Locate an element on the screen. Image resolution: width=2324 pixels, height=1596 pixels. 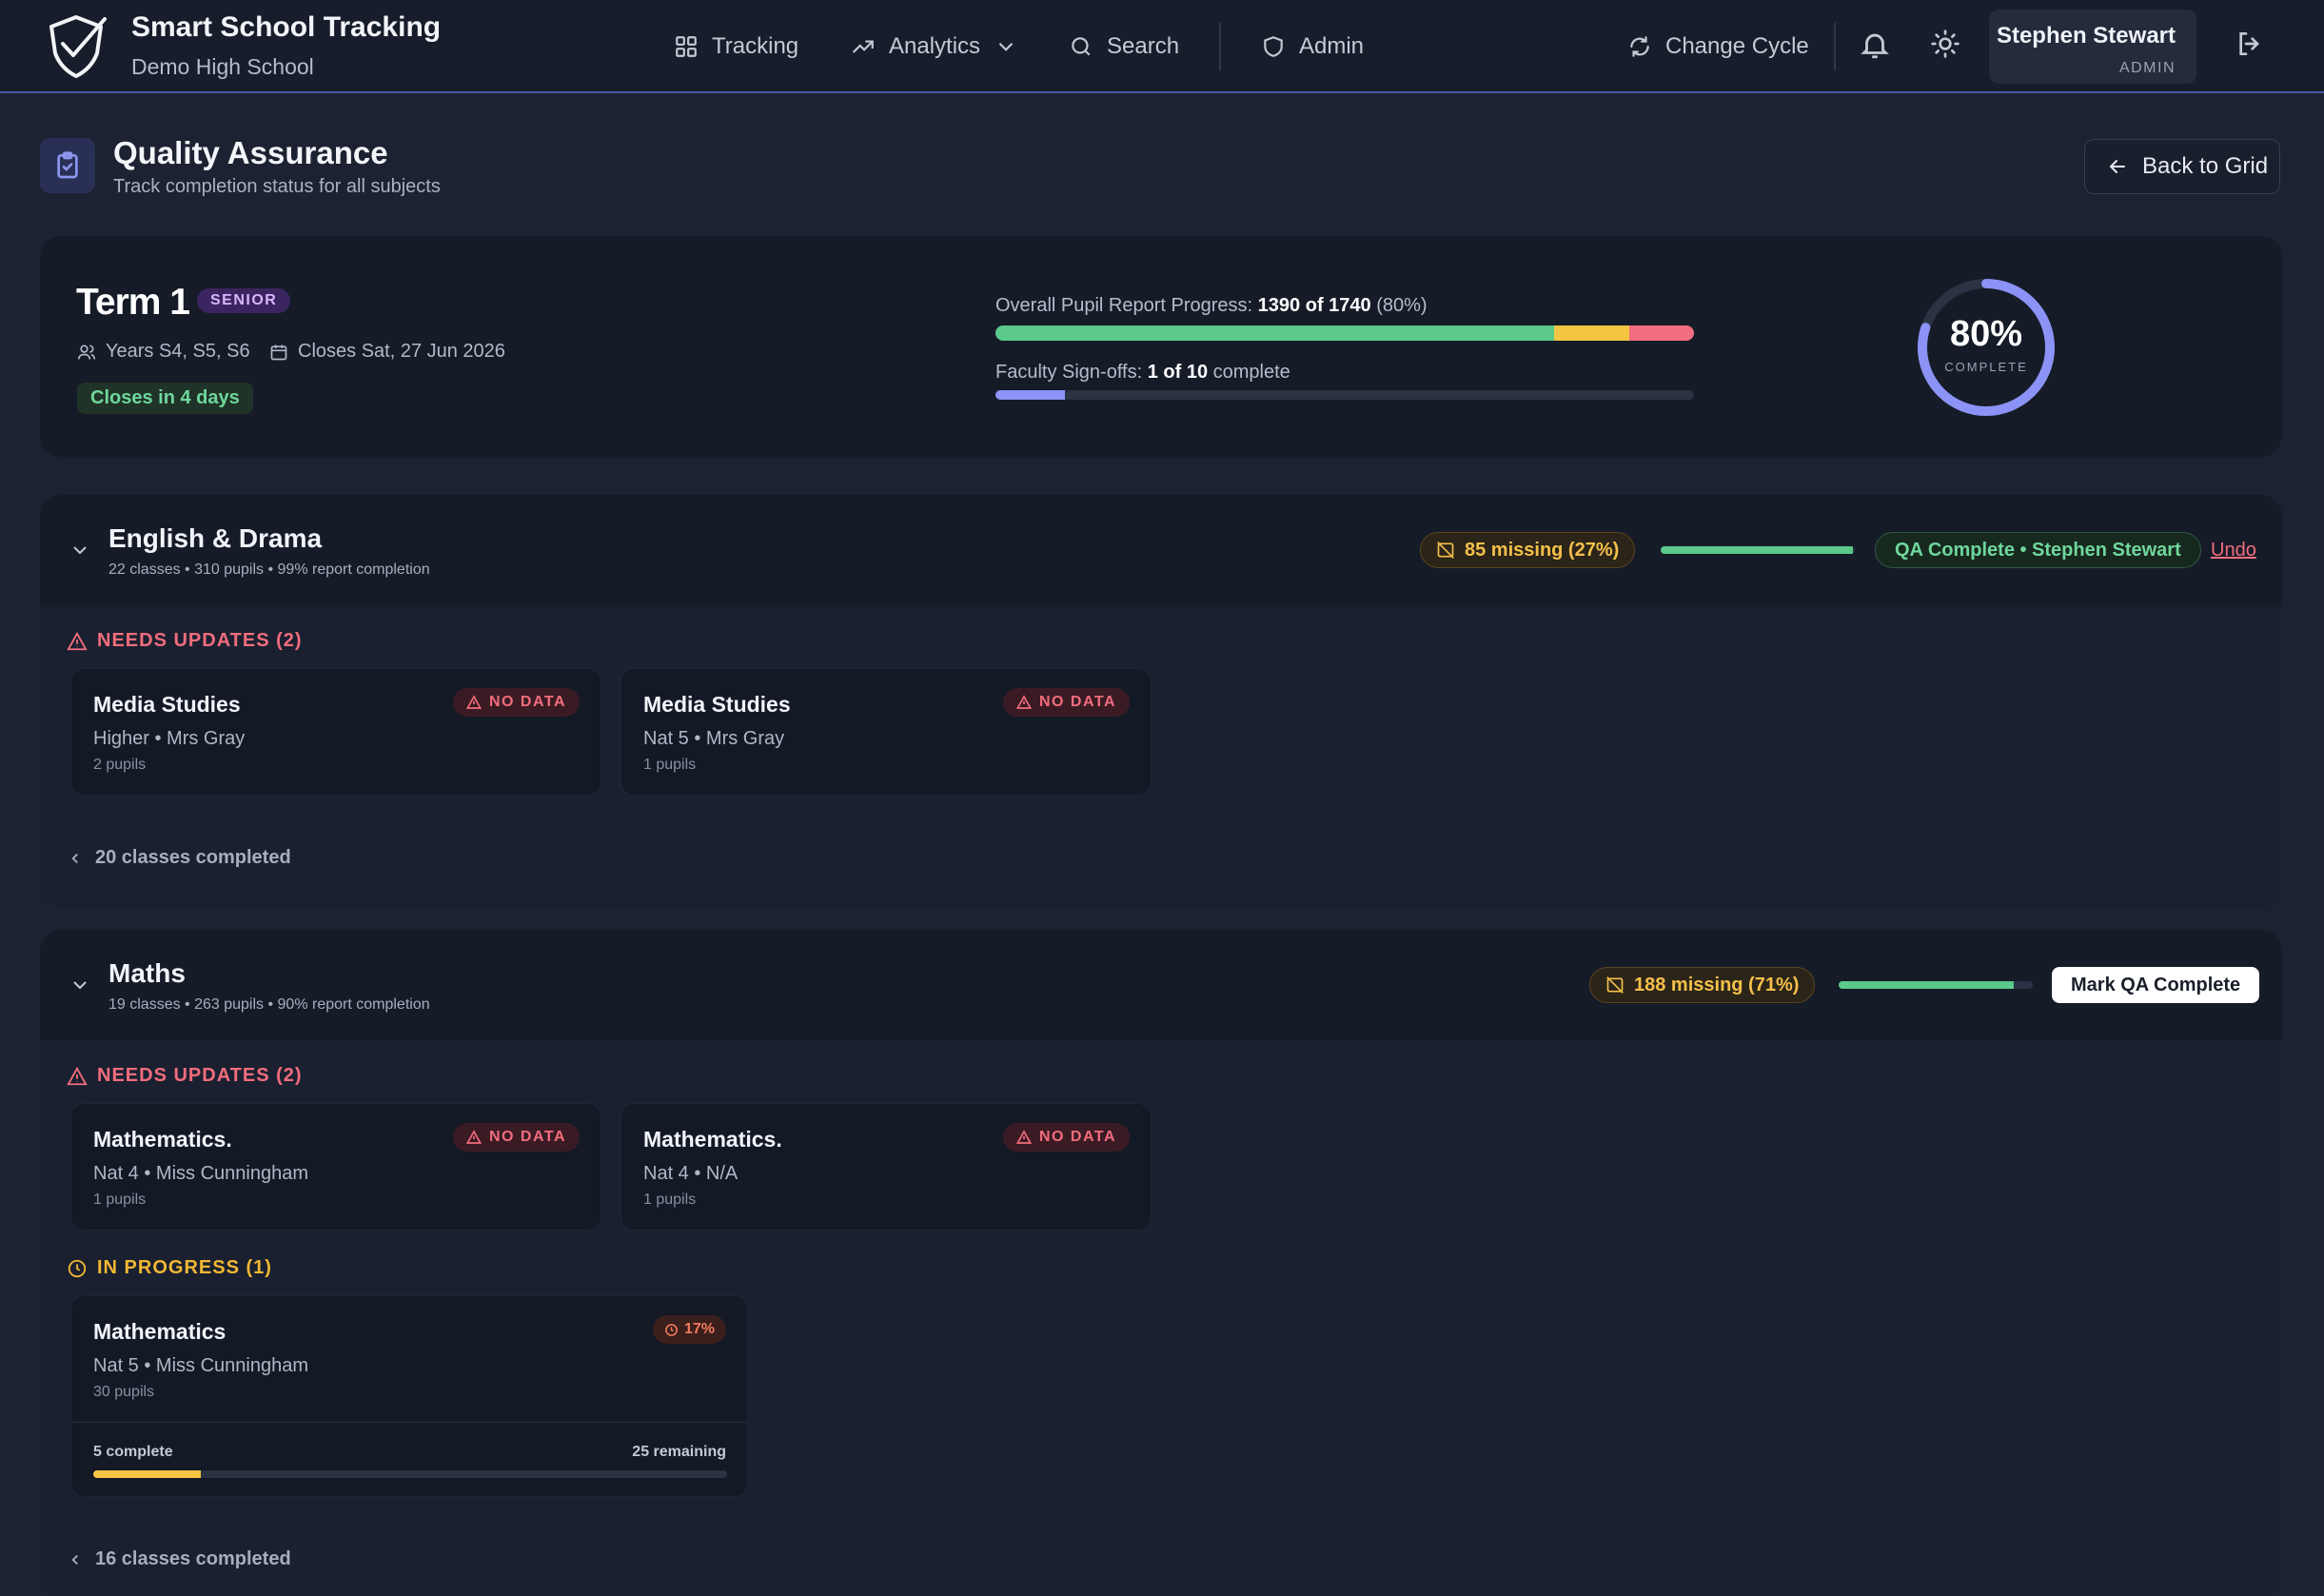
change-cycle-button: Change Cycle is located at coordinates (1718, 46).